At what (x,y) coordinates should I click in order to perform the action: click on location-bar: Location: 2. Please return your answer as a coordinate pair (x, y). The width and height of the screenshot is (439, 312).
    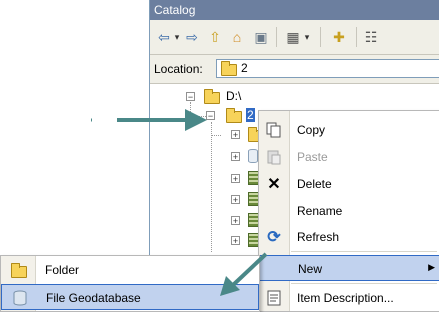
    Looking at the image, I should click on (294, 69).